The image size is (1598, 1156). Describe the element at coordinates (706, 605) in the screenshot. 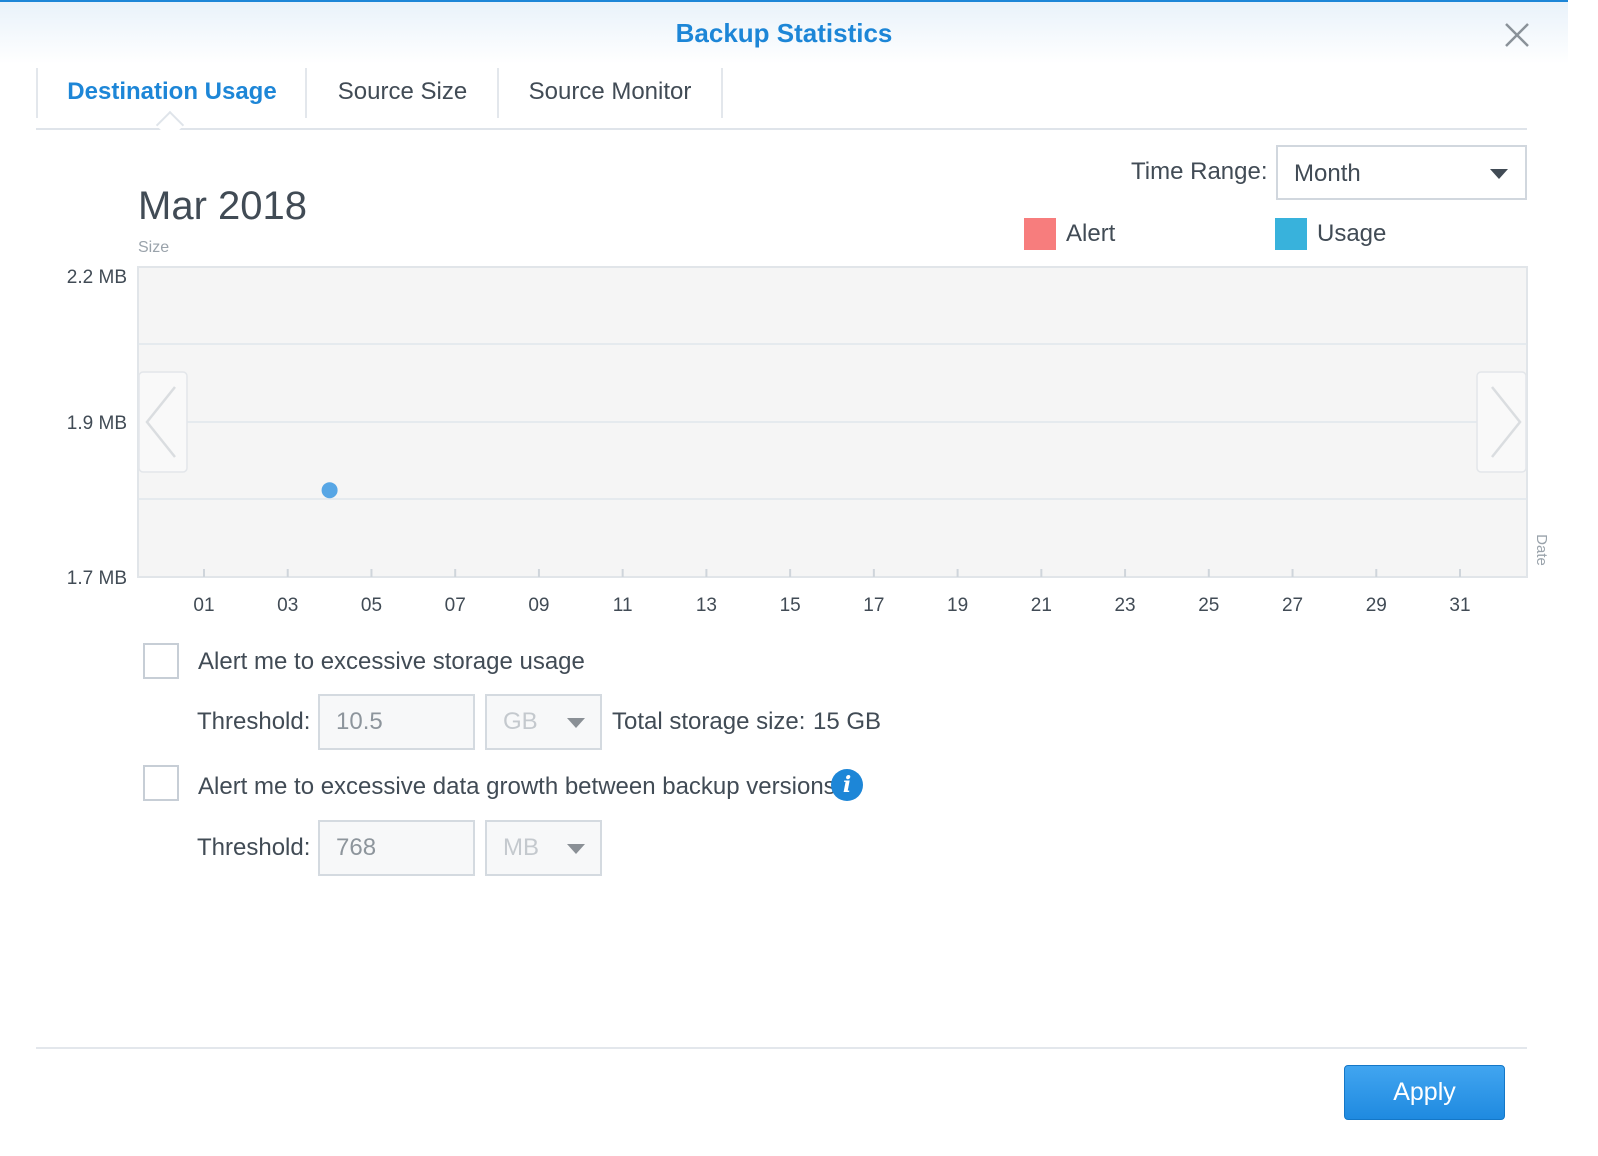

I see `x-tick-label: 13` at that location.